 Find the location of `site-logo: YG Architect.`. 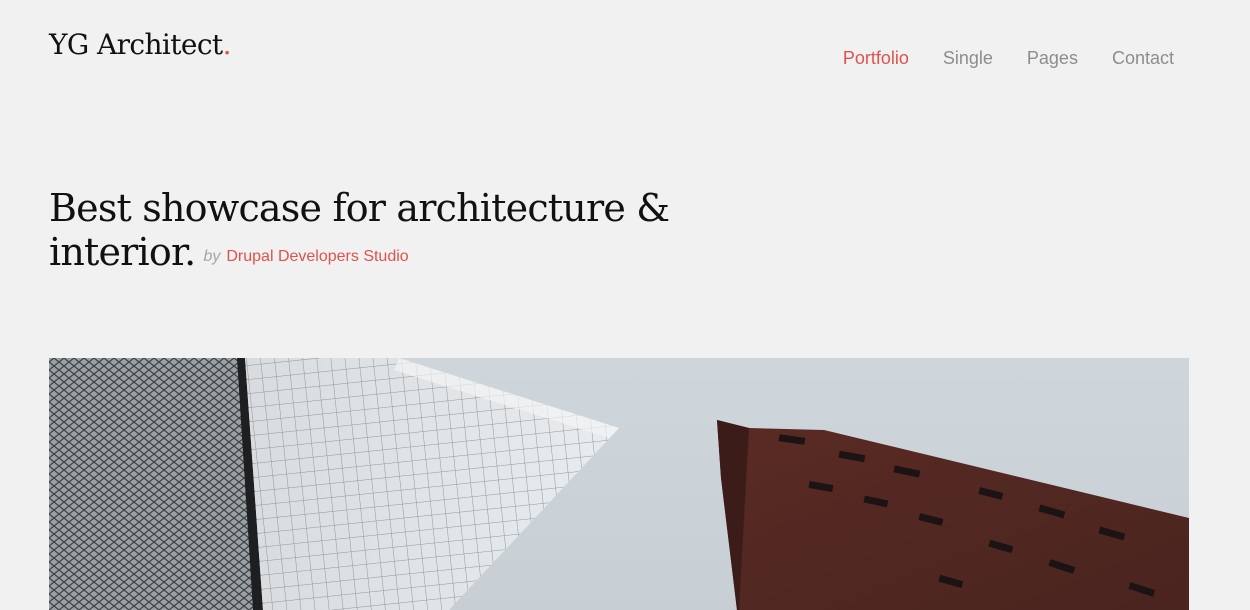

site-logo: YG Architect. is located at coordinates (140, 45).